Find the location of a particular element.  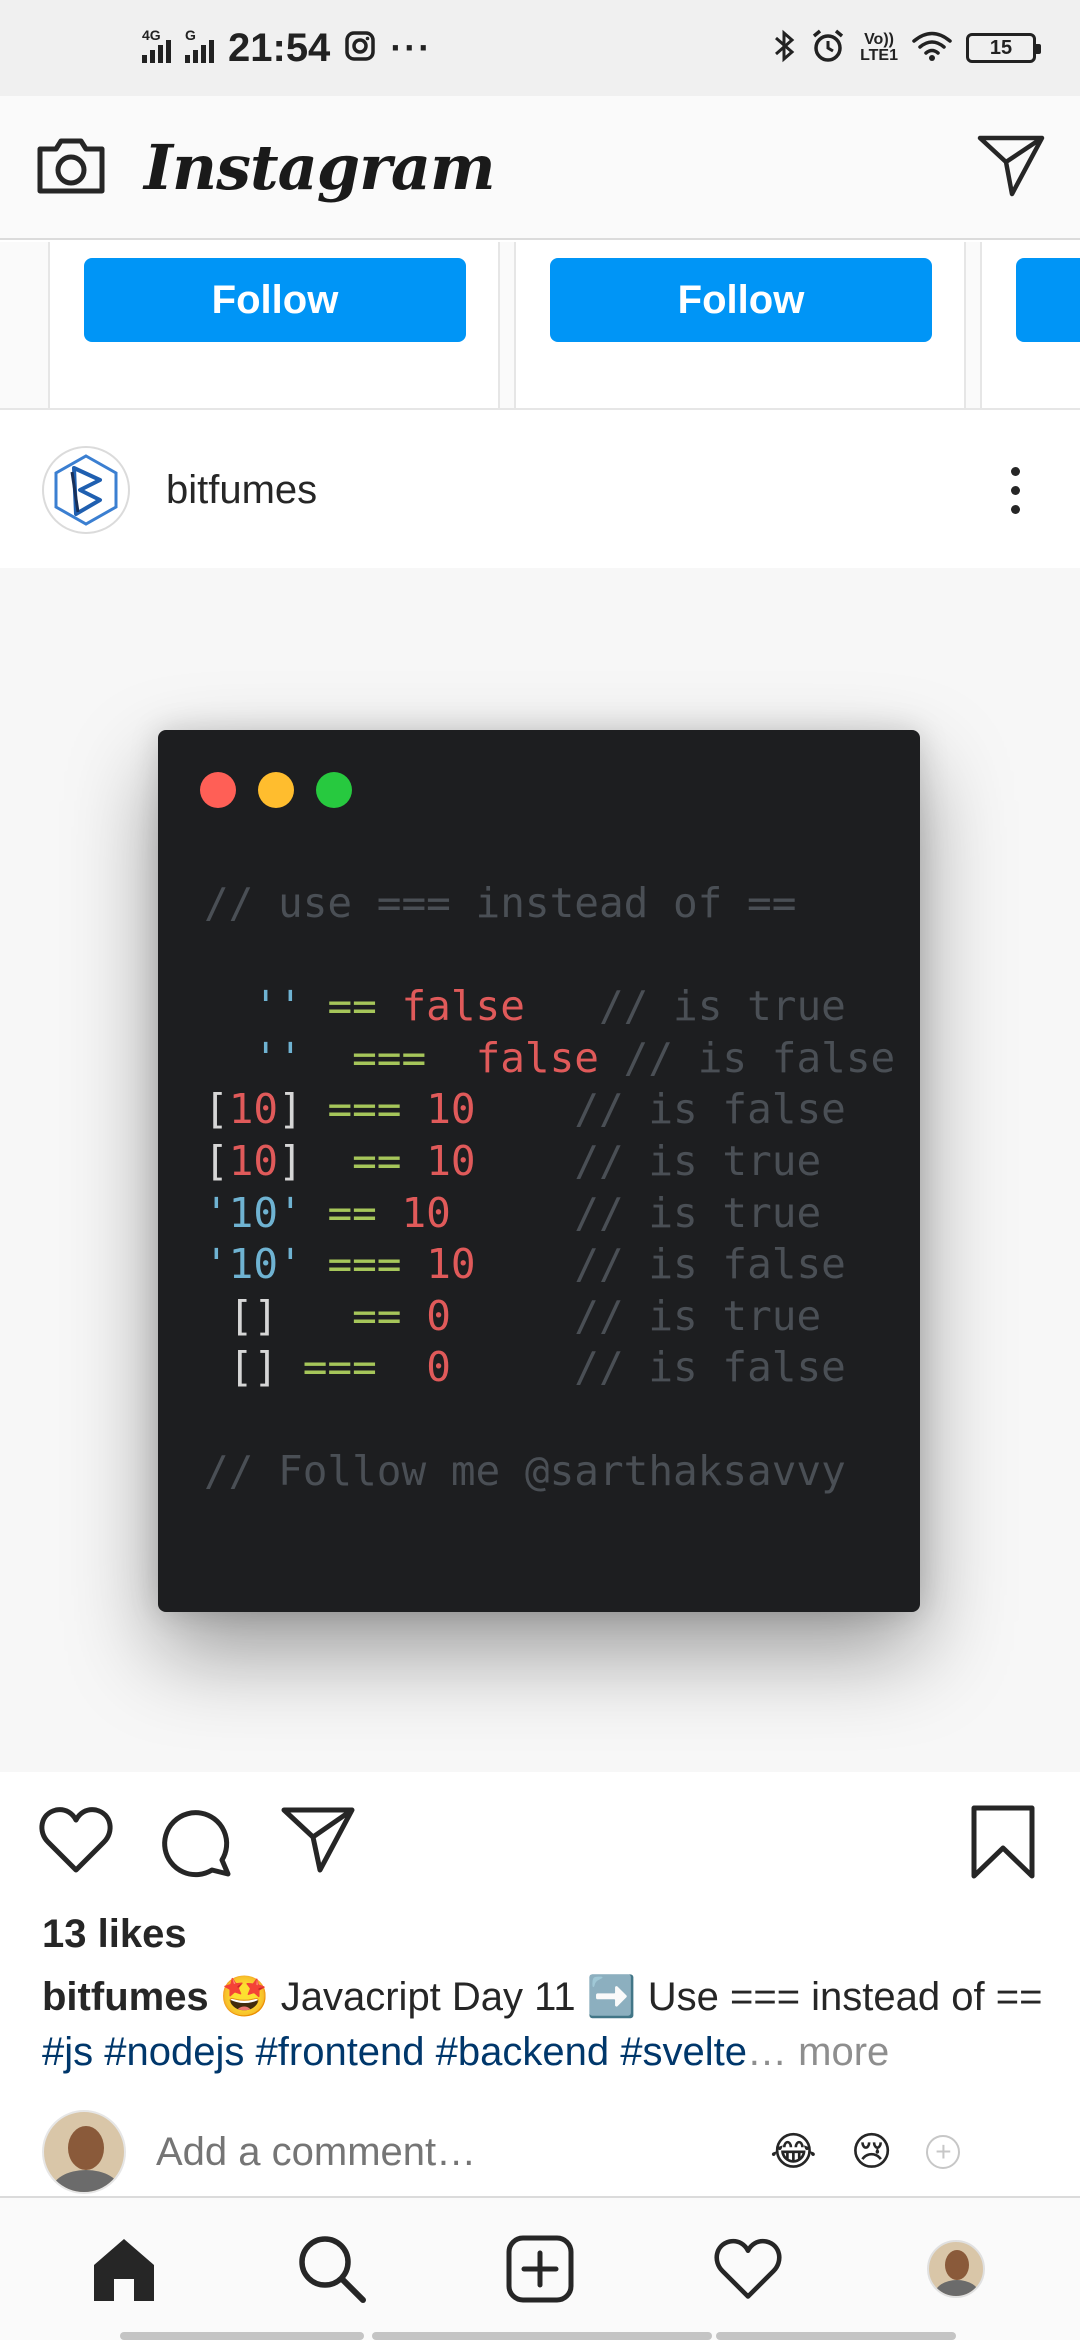

code-line: [10] == 10 // is true is located at coordinates (513, 1160).